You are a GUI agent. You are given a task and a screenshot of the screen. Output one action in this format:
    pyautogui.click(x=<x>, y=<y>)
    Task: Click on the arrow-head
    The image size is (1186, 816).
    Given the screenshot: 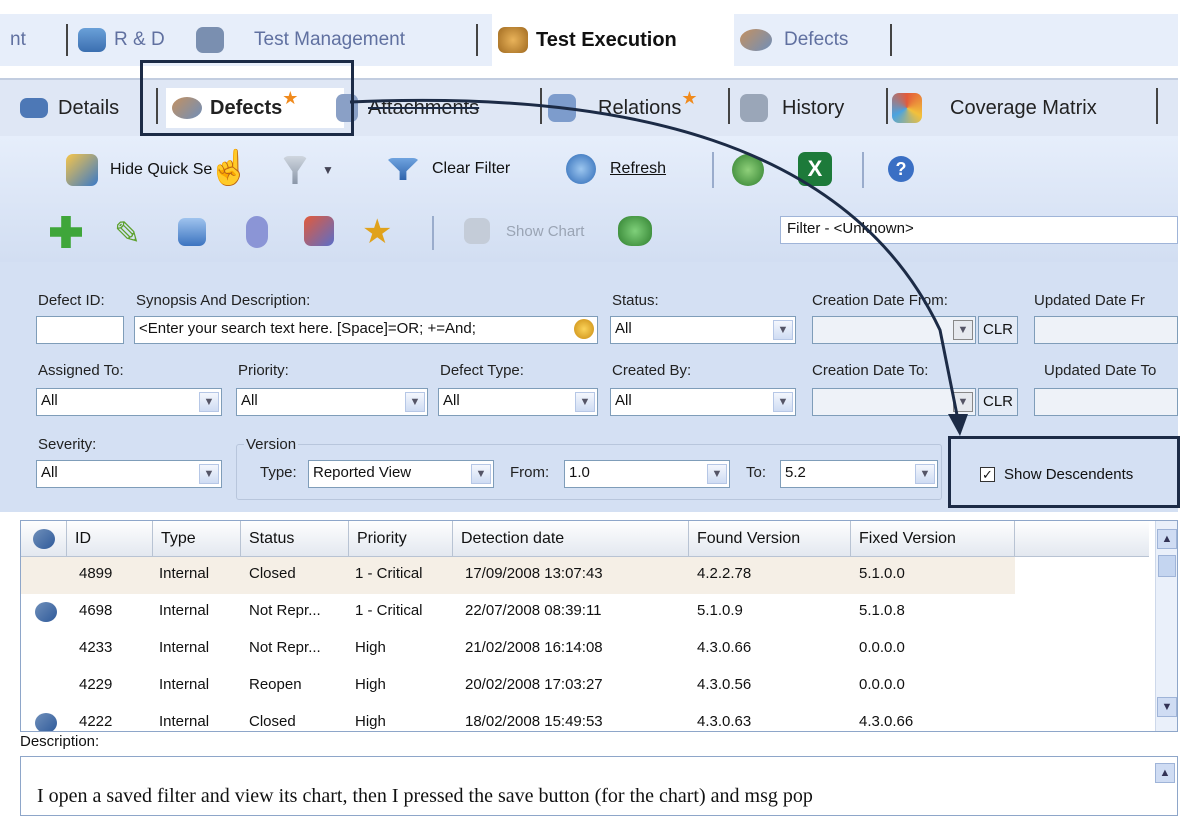 What is the action you would take?
    pyautogui.click(x=958, y=425)
    